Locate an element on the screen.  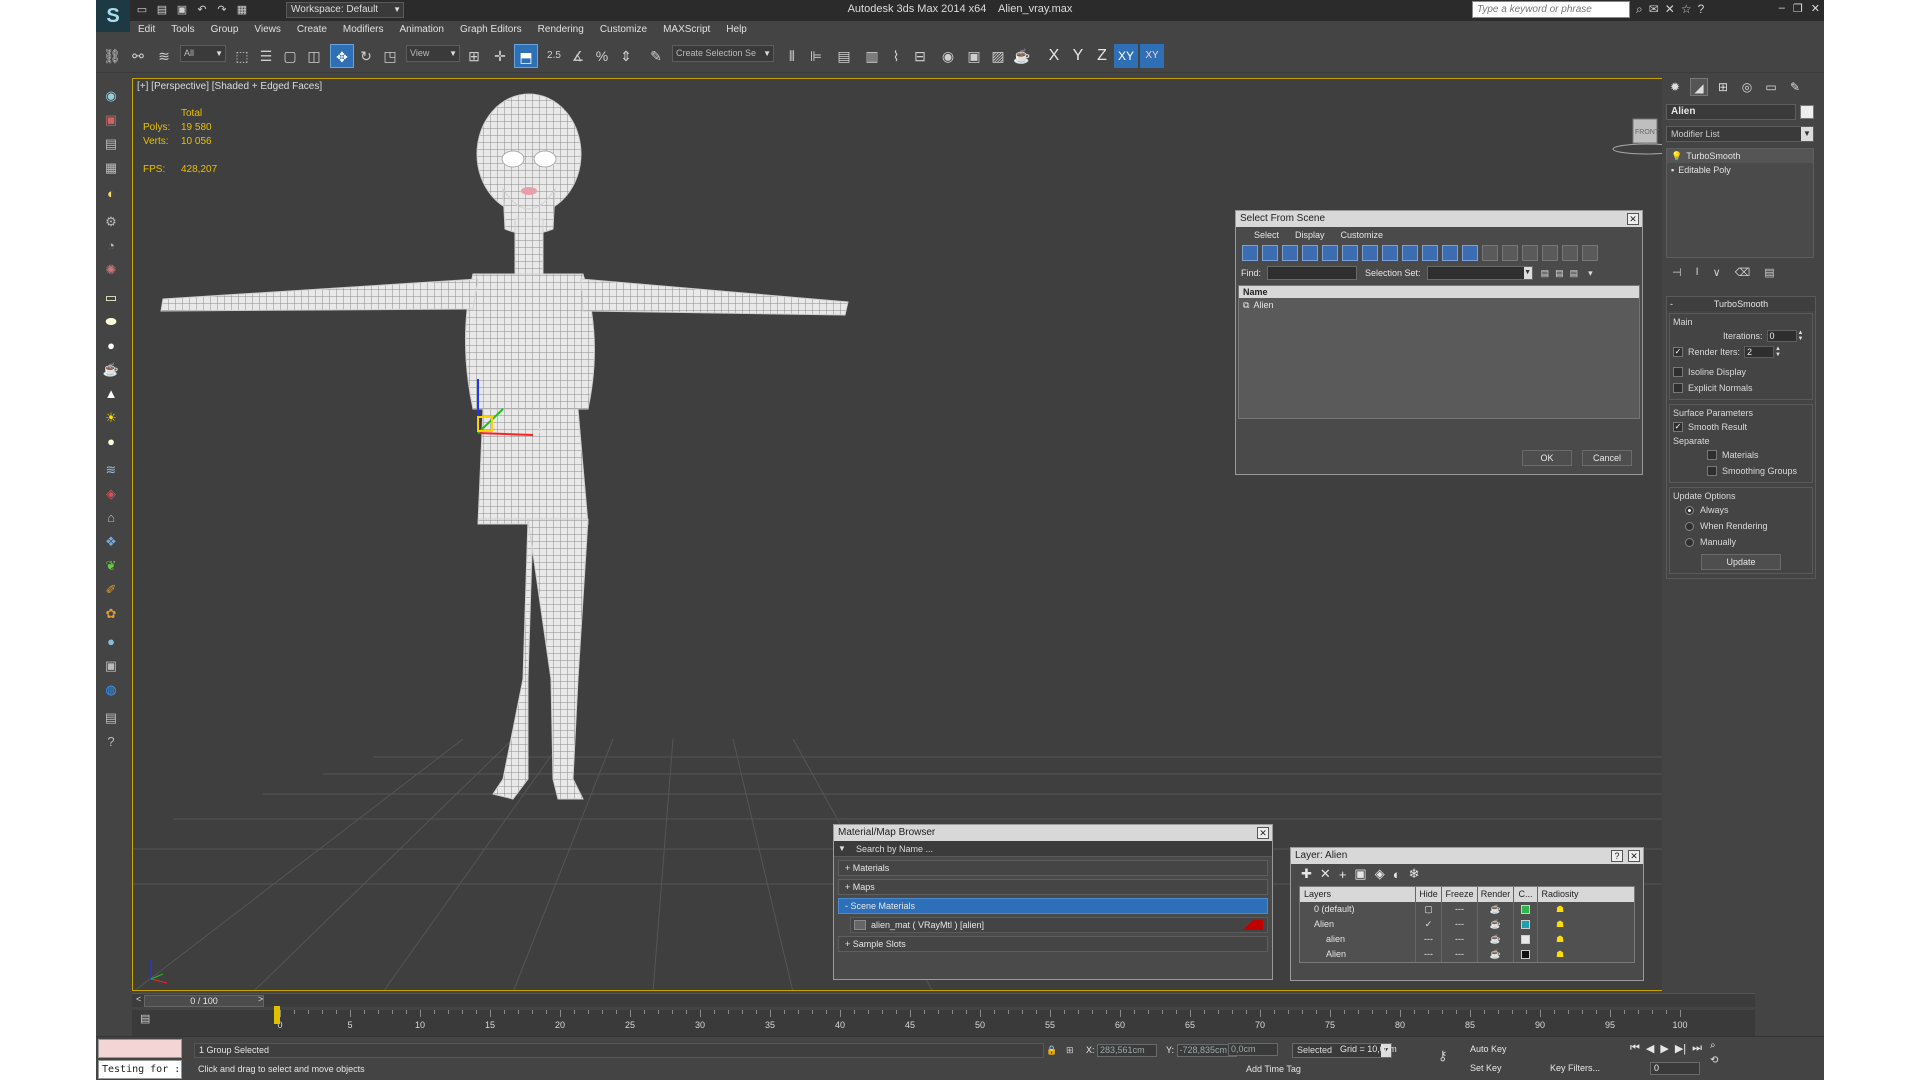
show-end-result-icon: Ι is located at coordinates (1697, 276).